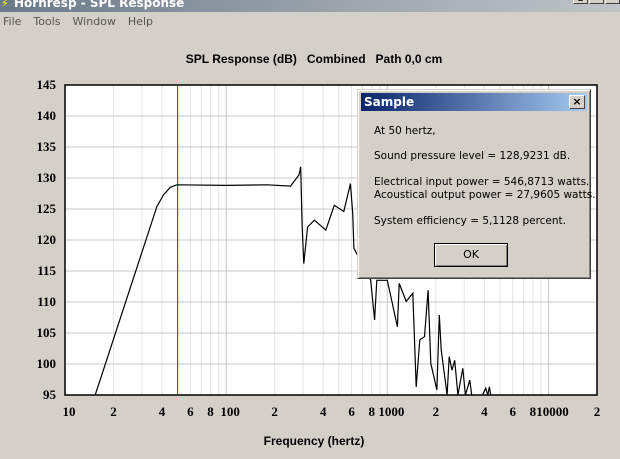 The height and width of the screenshot is (459, 620). I want to click on y-tick-label: 135, so click(46, 146).